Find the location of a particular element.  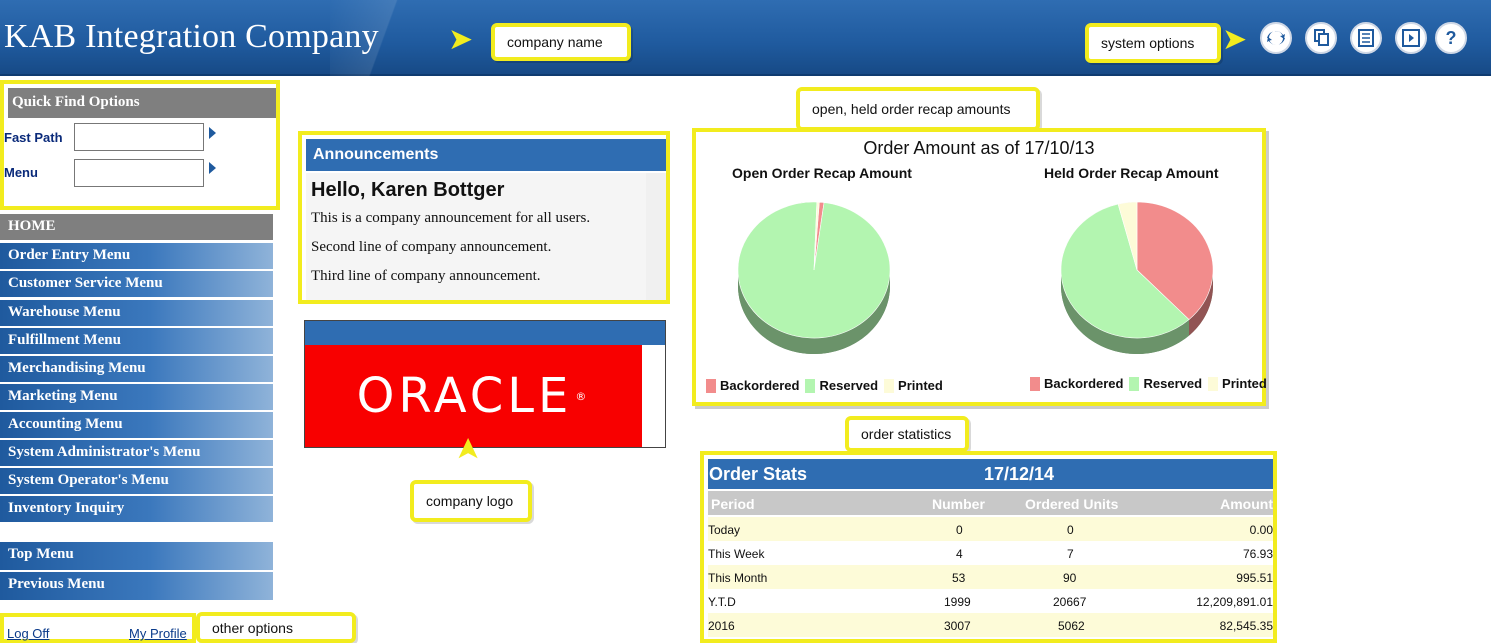

quick-find-panel: Quick Find Options Fast Path Menu is located at coordinates (140, 145).